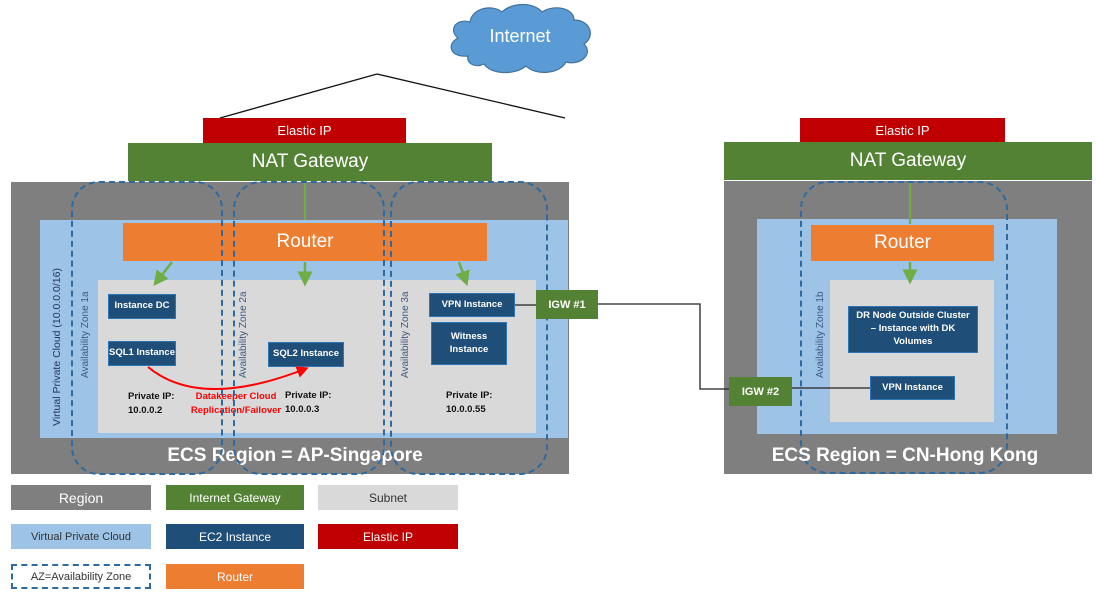 The width and height of the screenshot is (1096, 599). What do you see at coordinates (310, 162) in the screenshot?
I see `singapore-nat-gateway: NAT Gateway` at bounding box center [310, 162].